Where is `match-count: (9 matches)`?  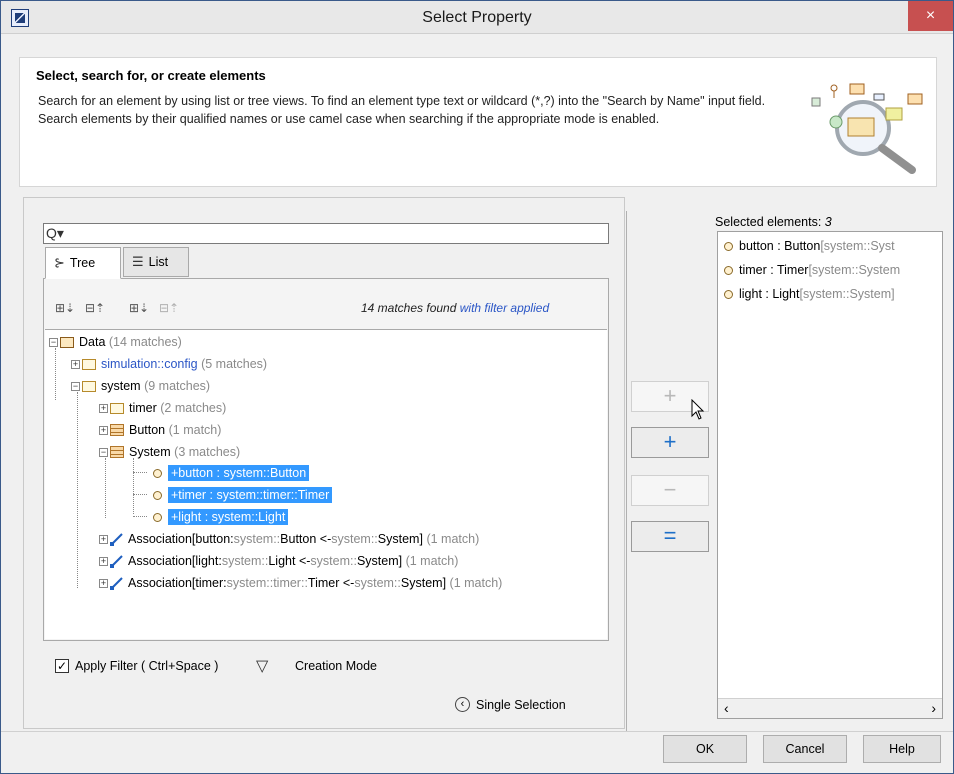
match-count: (9 matches) is located at coordinates (177, 386).